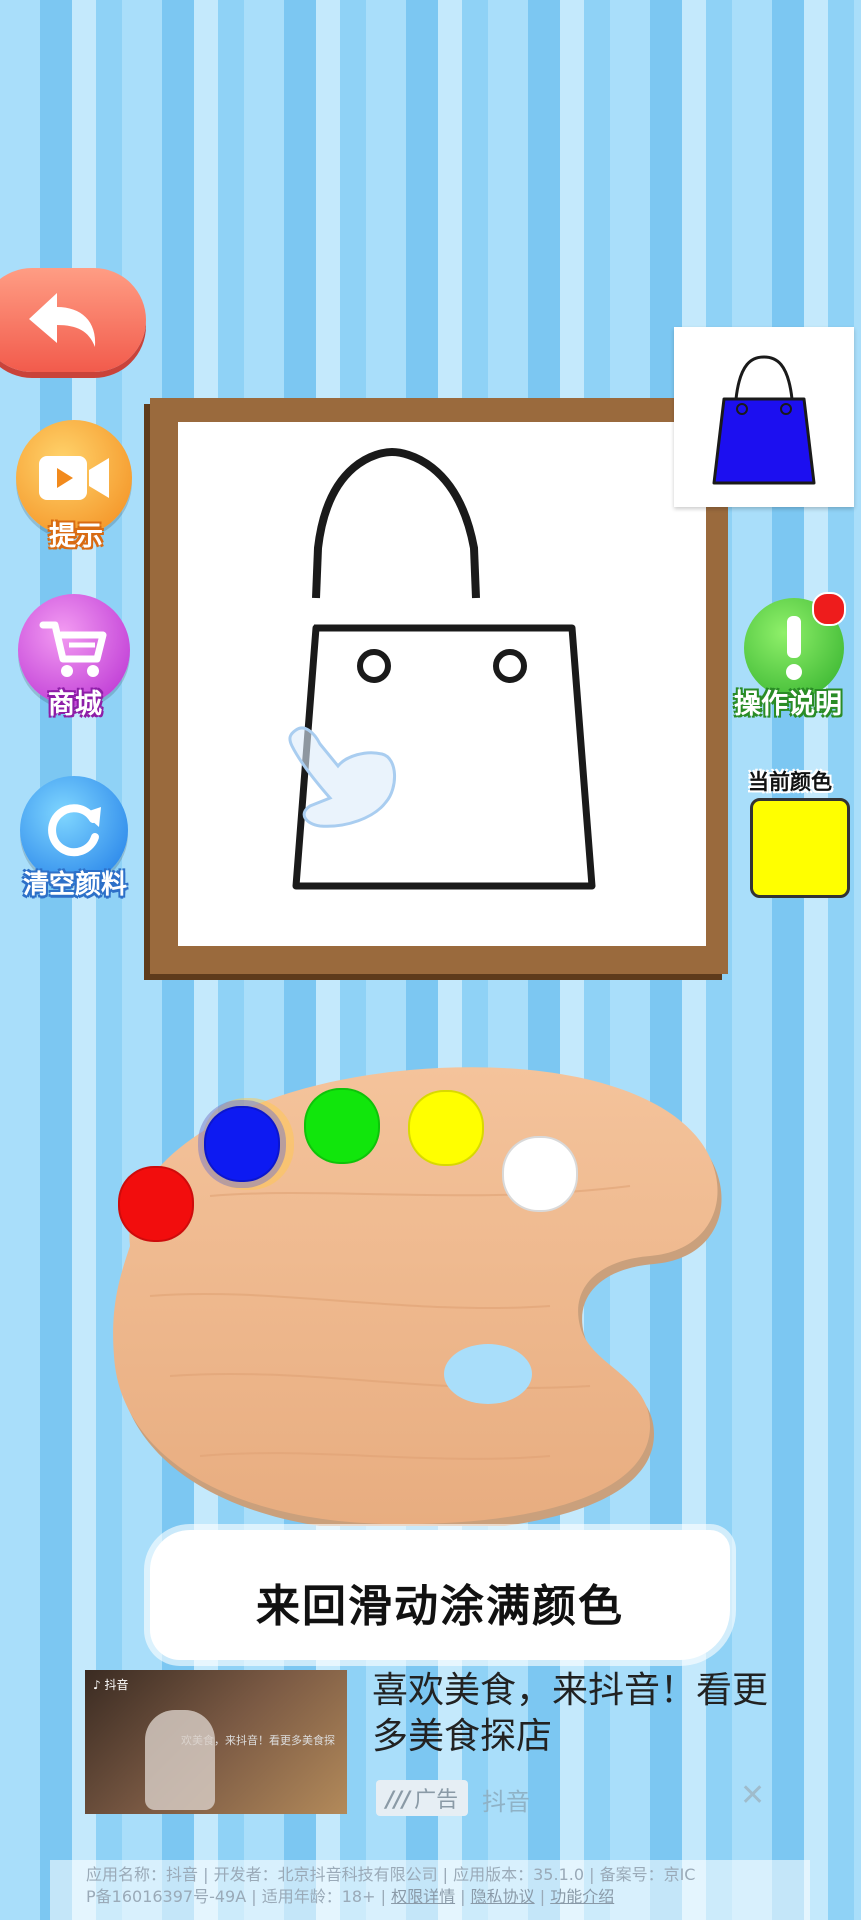 This screenshot has width=861, height=1920. I want to click on current-color-label: 当前颜色, so click(790, 782).